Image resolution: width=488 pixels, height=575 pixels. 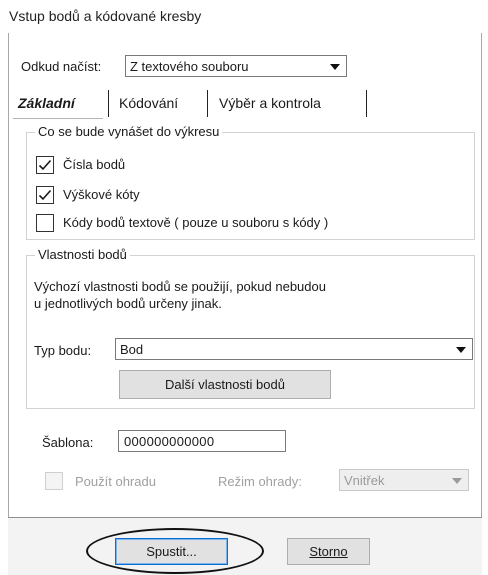 I want to click on point-numbers-label: Čísla bodů, so click(x=94, y=164).